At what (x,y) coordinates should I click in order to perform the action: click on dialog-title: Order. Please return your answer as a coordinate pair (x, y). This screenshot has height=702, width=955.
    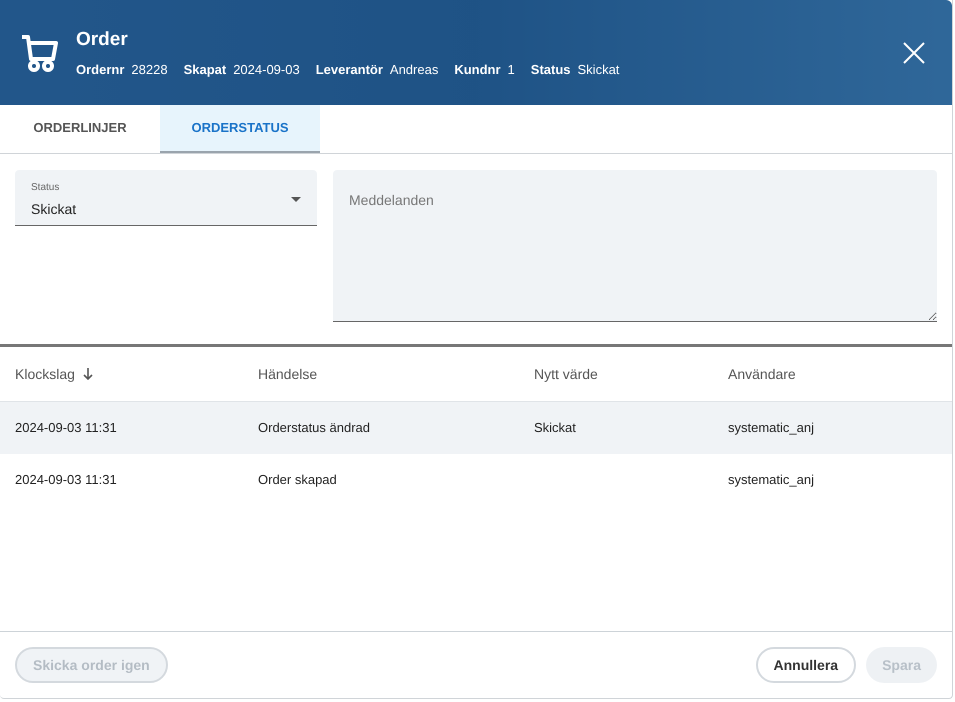
    Looking at the image, I should click on (102, 40).